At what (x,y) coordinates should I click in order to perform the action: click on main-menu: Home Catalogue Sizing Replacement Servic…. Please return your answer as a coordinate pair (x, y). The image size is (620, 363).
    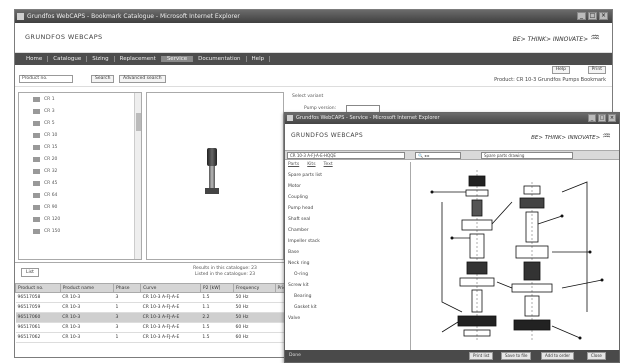
    Looking at the image, I should click on (313, 59).